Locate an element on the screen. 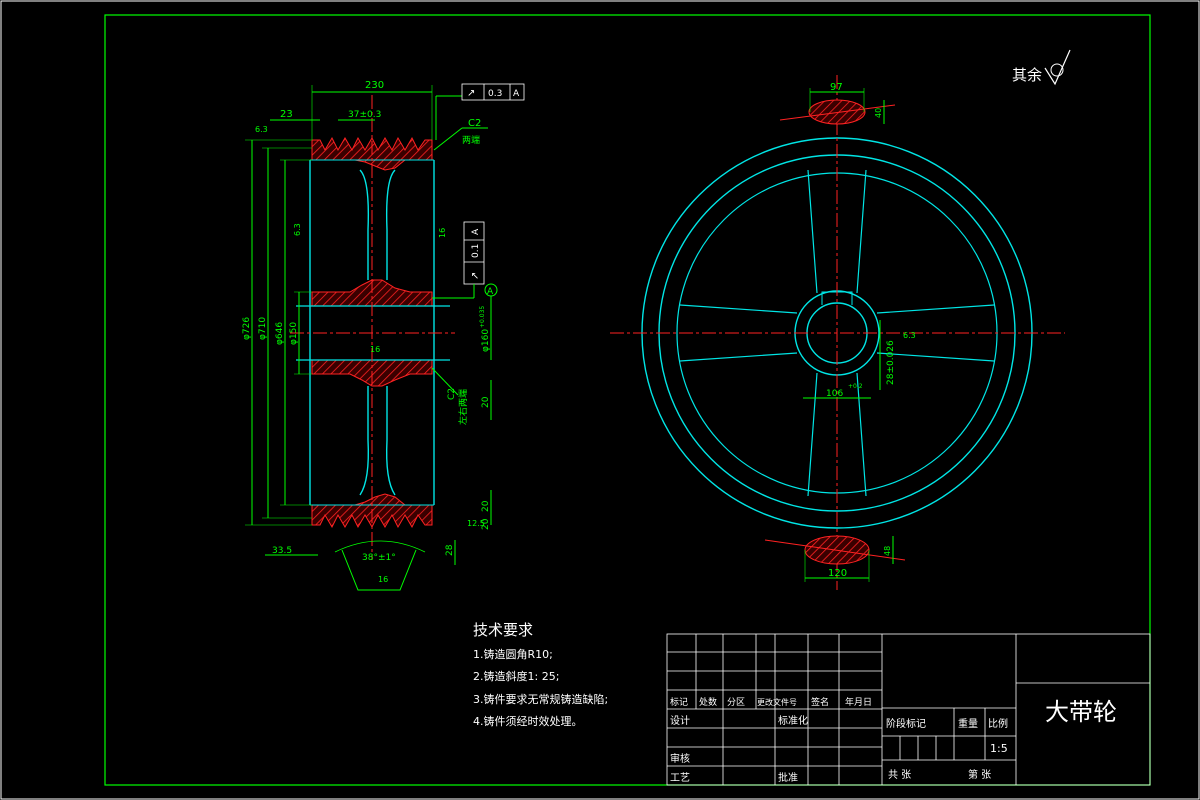  rough-63a: 6.3 is located at coordinates (261, 129).